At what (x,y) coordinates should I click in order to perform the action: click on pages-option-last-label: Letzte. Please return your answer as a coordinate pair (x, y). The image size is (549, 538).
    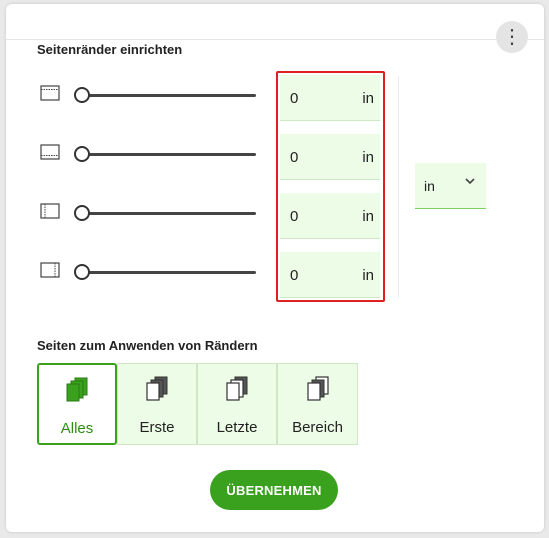
    Looking at the image, I should click on (237, 427).